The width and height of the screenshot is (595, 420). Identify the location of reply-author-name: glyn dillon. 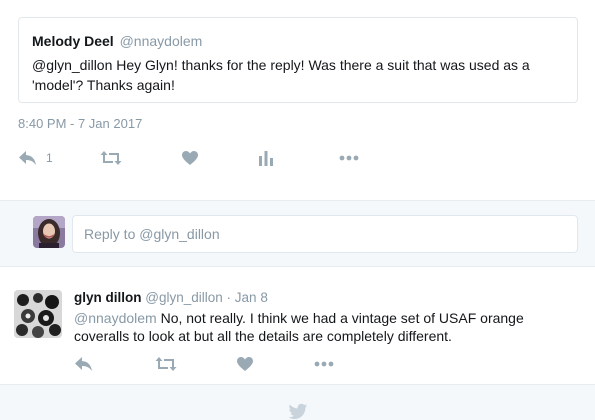
(108, 297).